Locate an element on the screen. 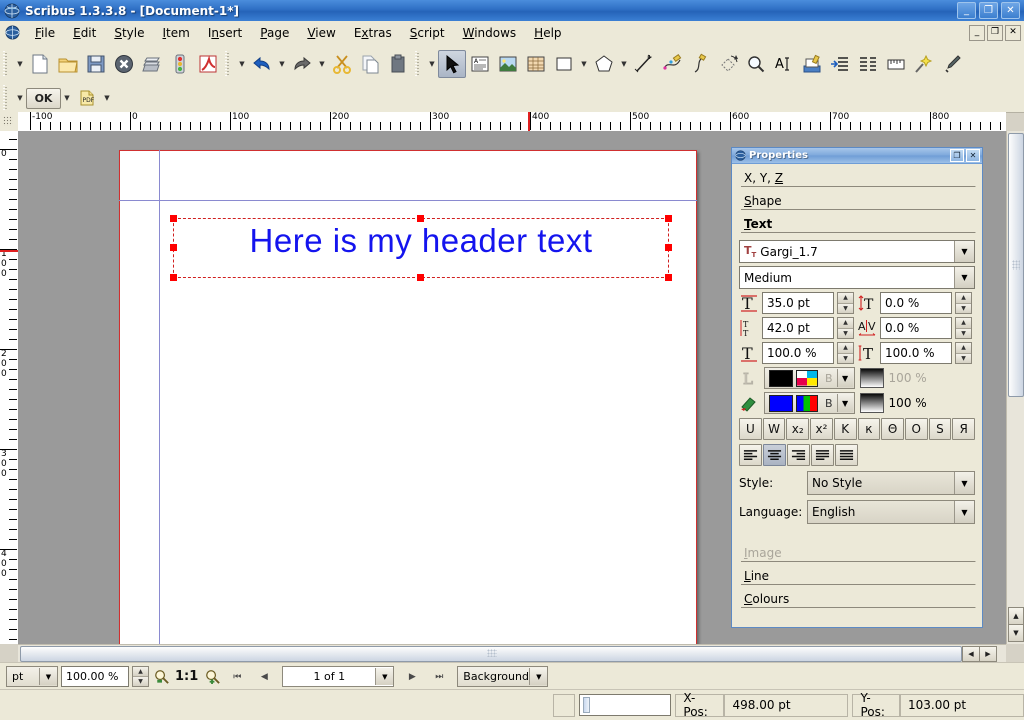 This screenshot has height=720, width=1024. text-frame-selected: Here is my header text is located at coordinates (421, 248).